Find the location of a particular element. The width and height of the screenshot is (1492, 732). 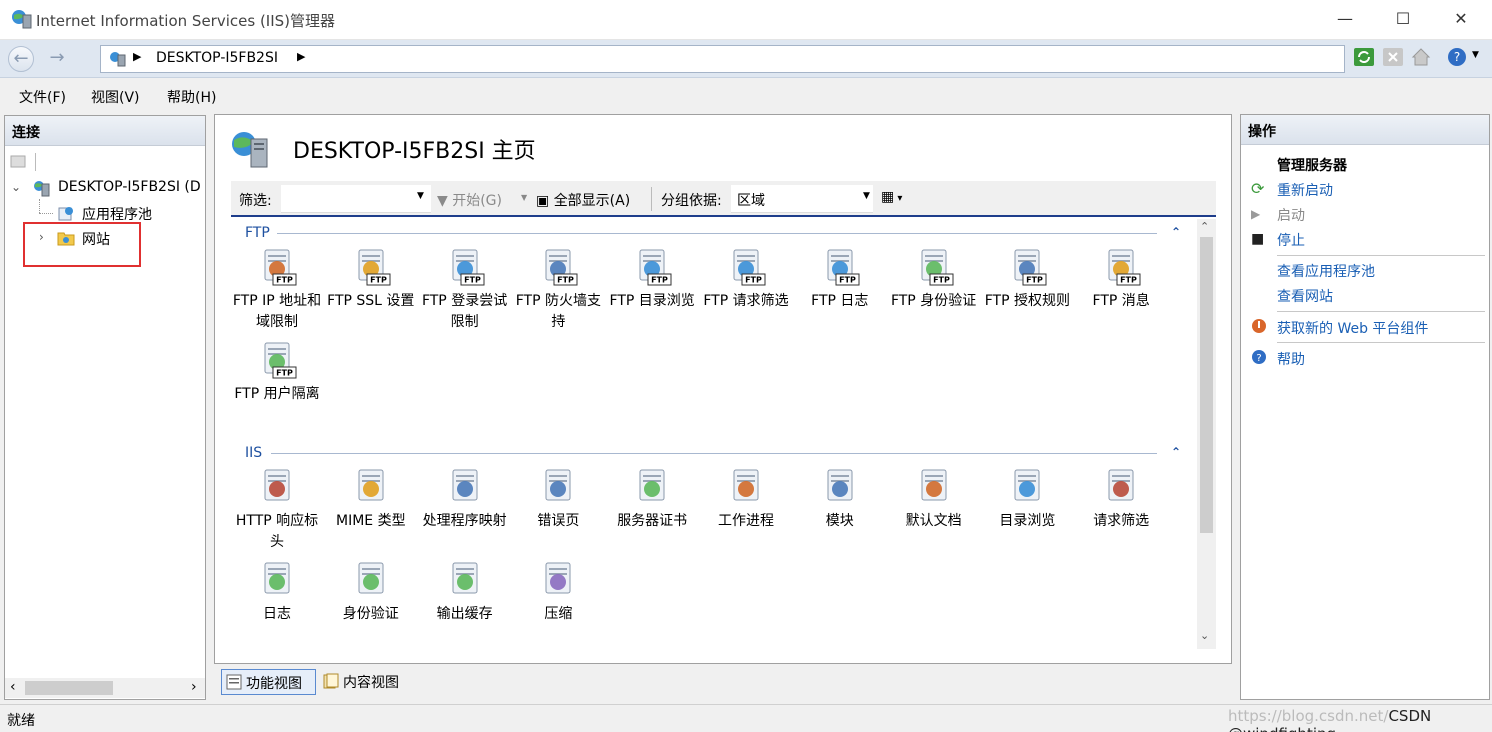

home-icon is located at coordinates (1421, 57).